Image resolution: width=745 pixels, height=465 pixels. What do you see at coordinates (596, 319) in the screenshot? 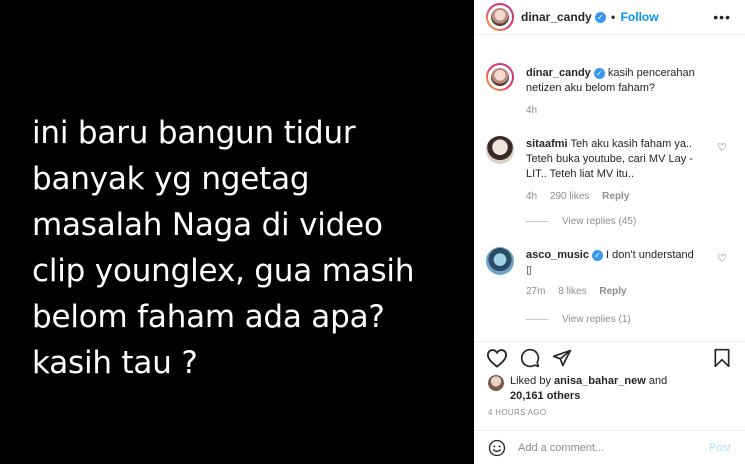
I see `view-replies-label: View replies (1)` at bounding box center [596, 319].